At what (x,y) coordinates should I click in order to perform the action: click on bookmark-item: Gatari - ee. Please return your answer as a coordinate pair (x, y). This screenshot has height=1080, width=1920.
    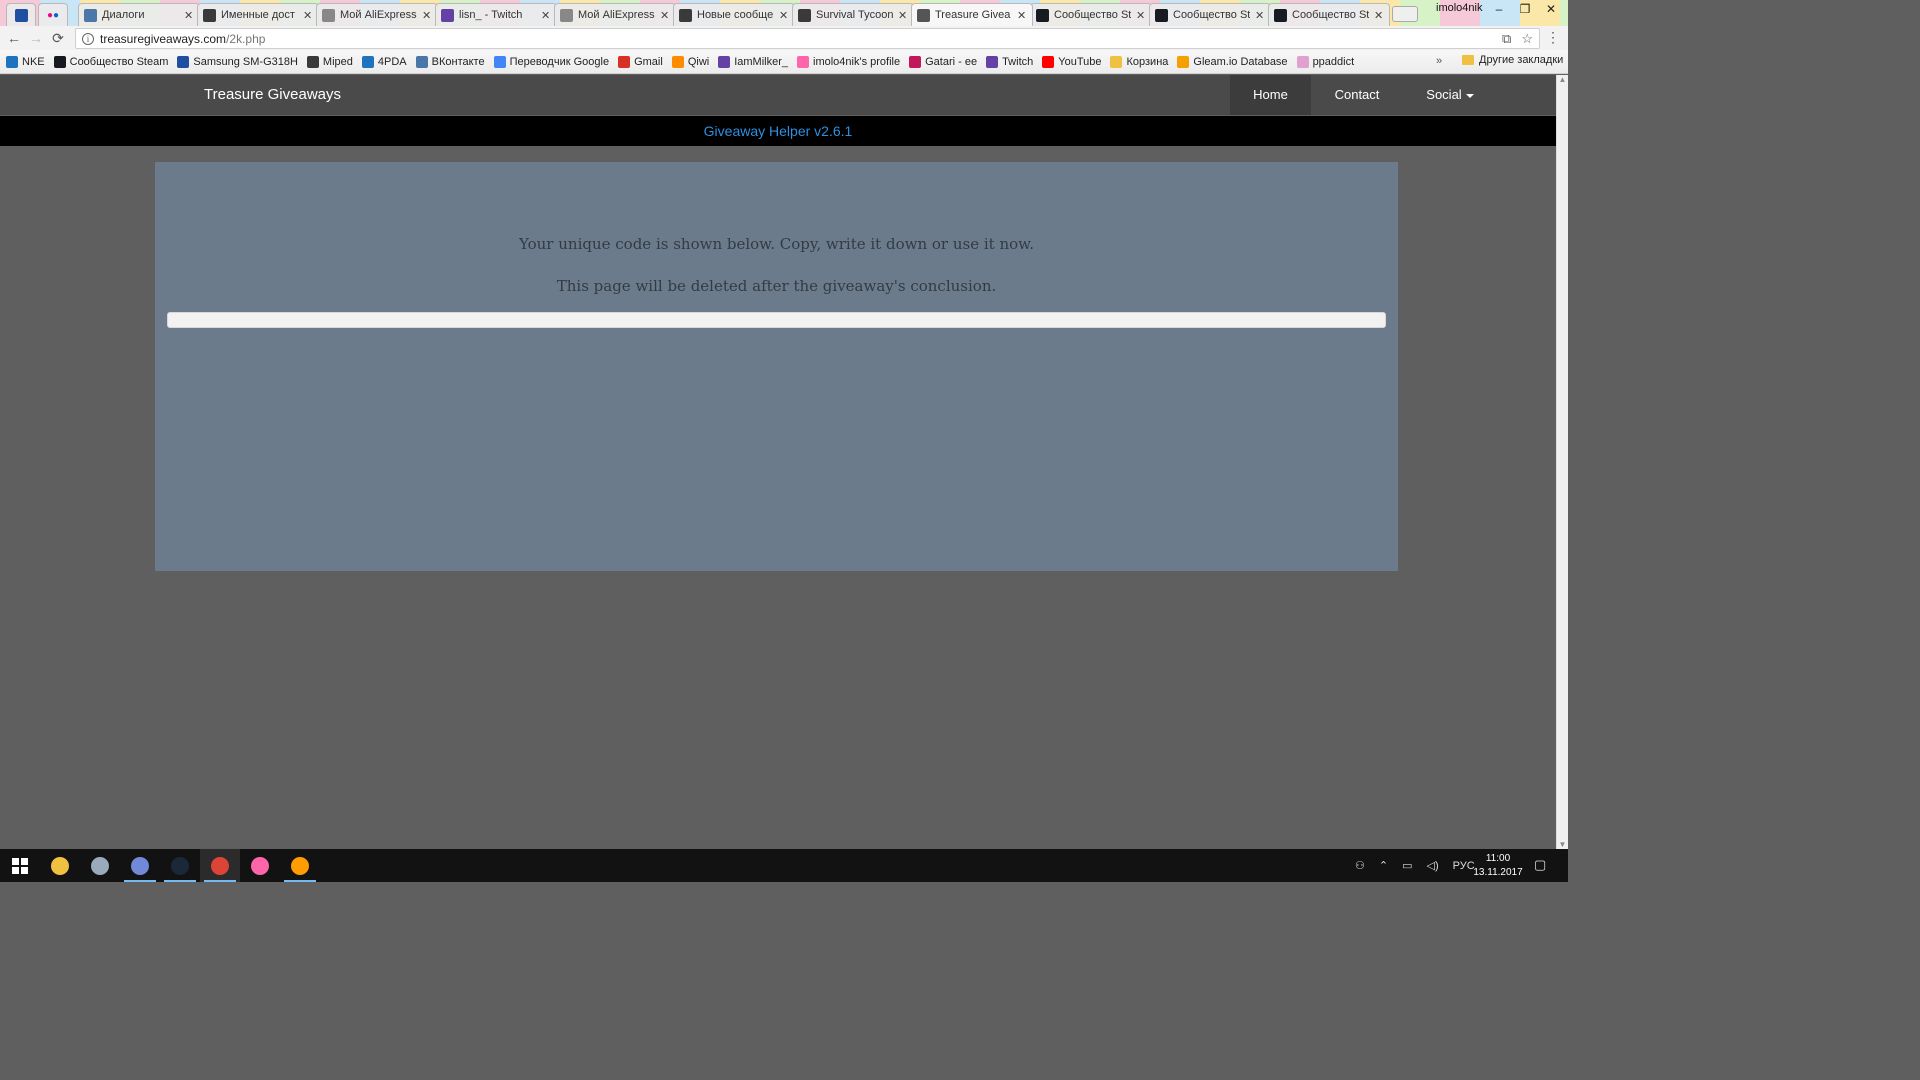
    Looking at the image, I should click on (943, 61).